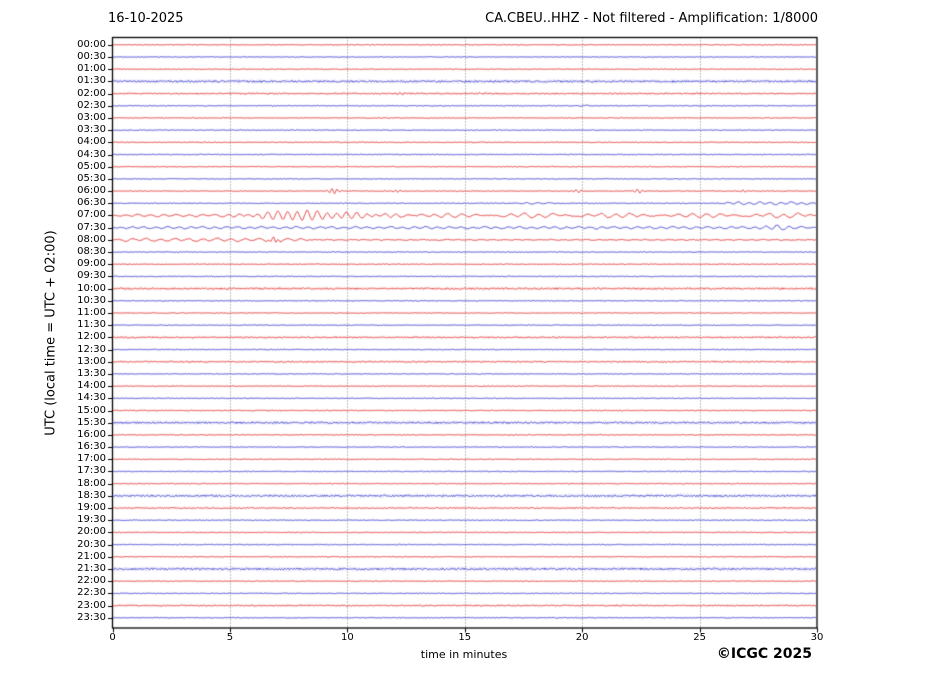  I want to click on y-tick-label: 12:30, so click(91, 349).